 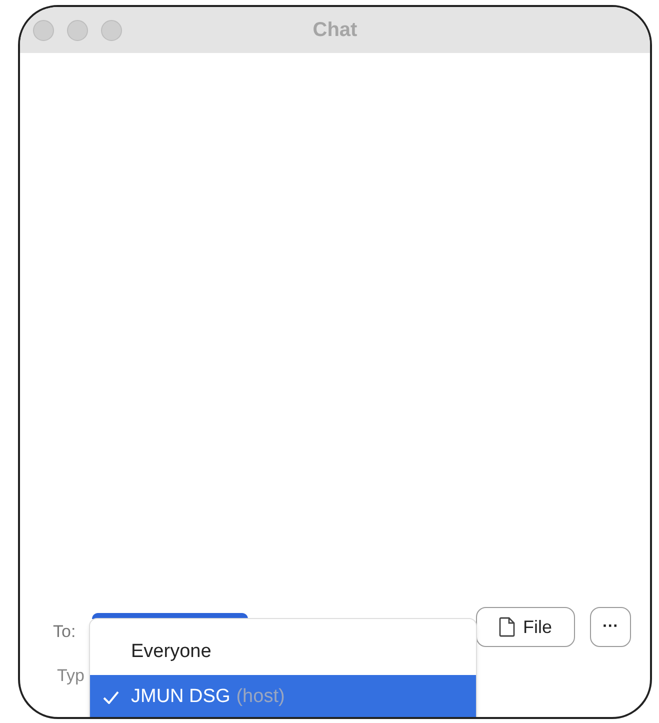 I want to click on document-icon, so click(x=506, y=627).